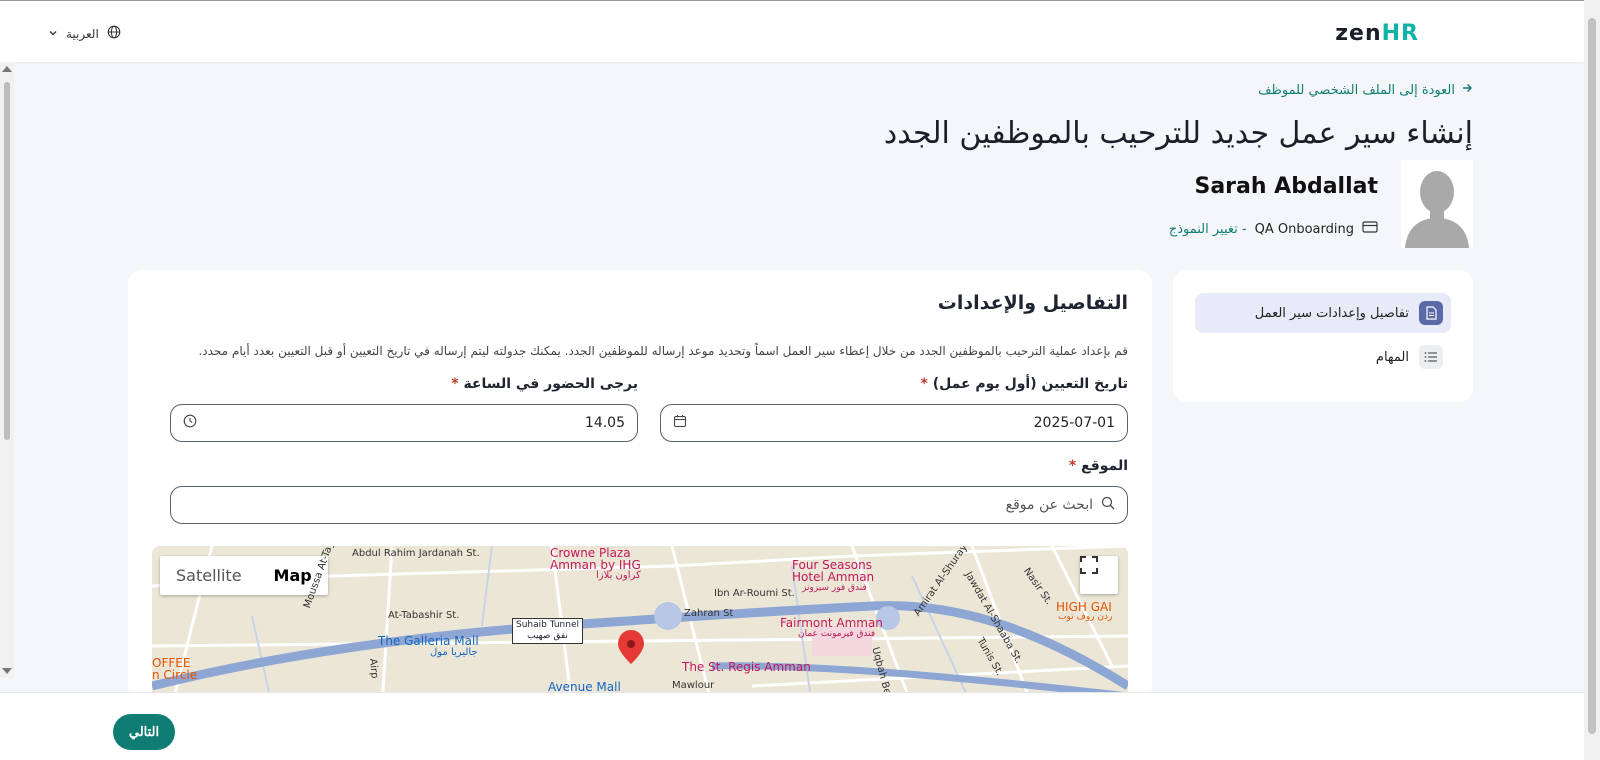 This screenshot has width=1600, height=760. I want to click on location-label: الموقع *, so click(1098, 466).